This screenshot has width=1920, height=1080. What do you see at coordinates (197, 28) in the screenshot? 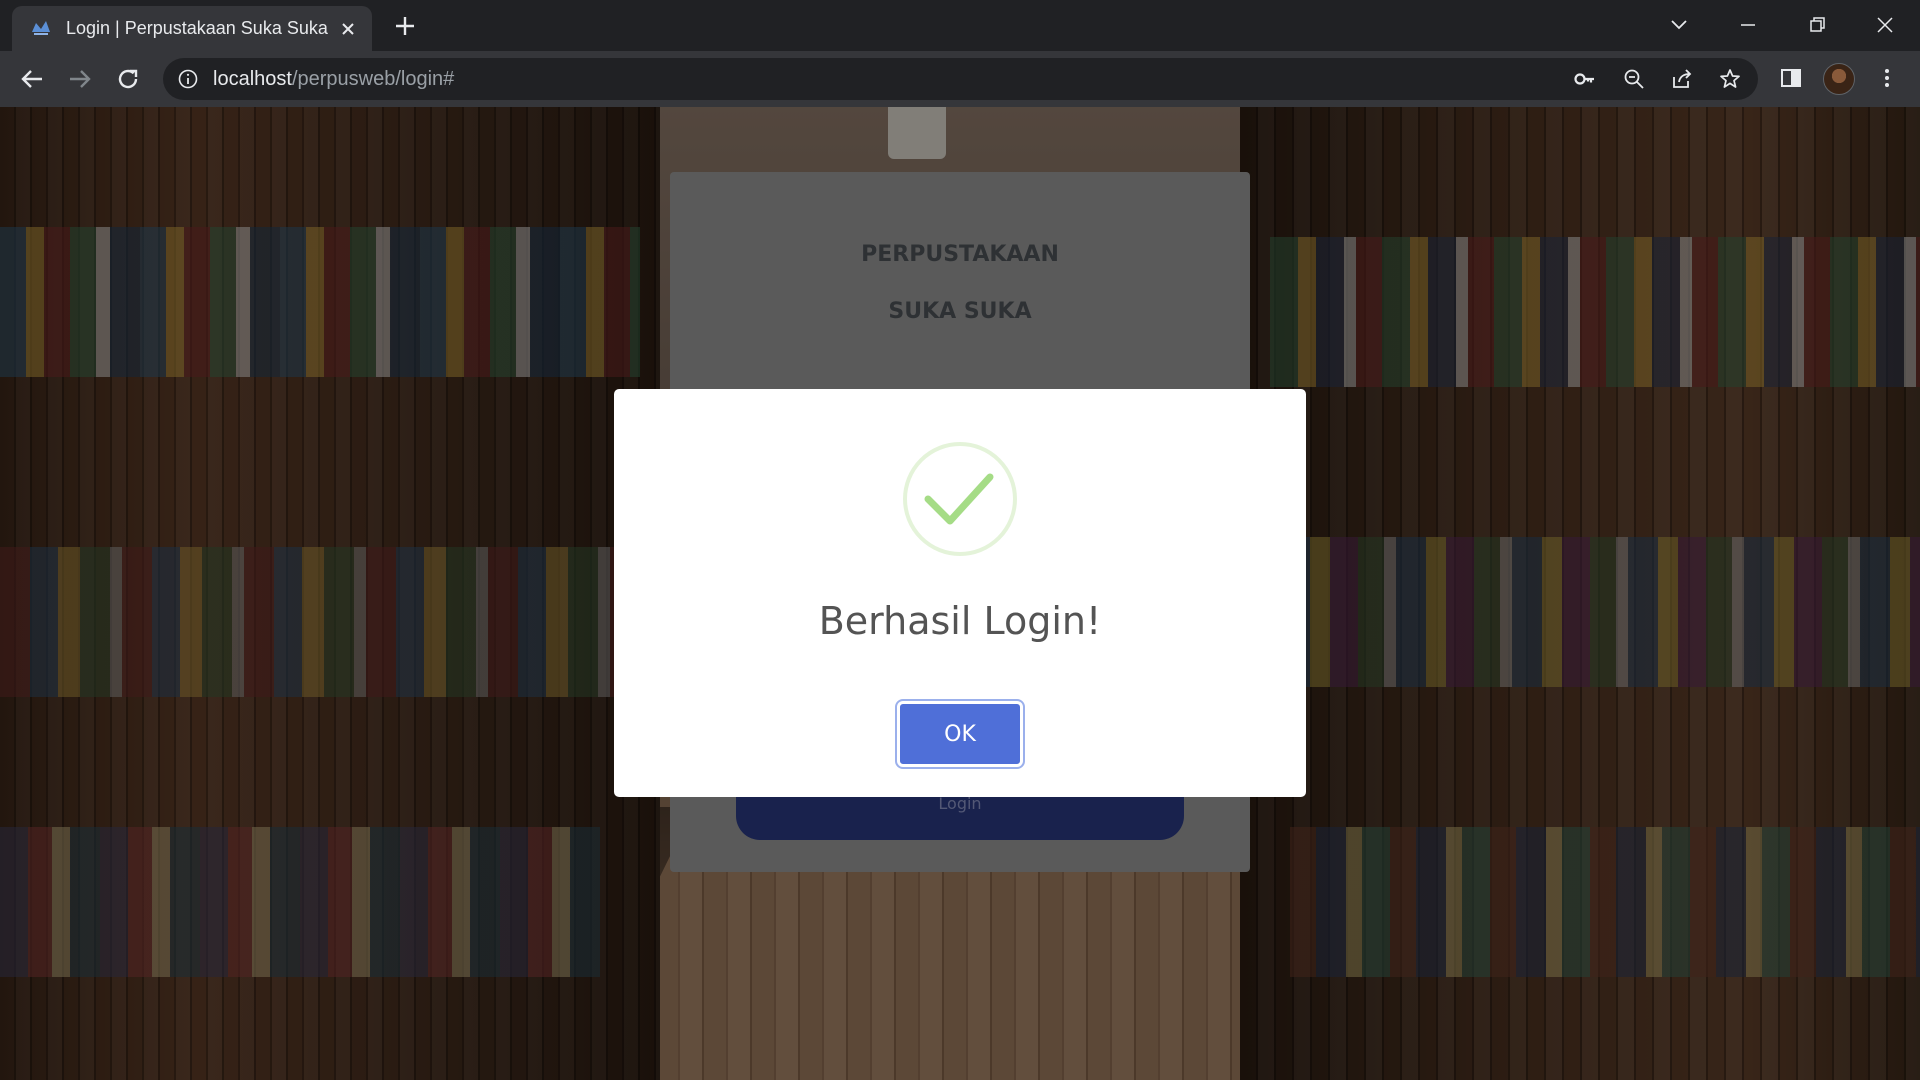
I see `tab-title: Login | Perpustakaan Suka Suka` at bounding box center [197, 28].